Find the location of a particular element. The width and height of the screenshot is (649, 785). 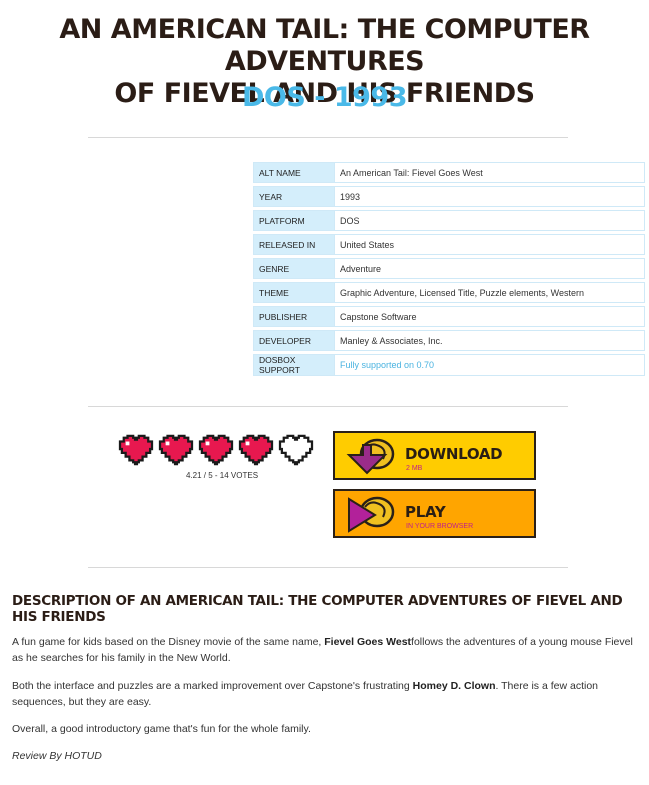

rating-votes: 4.21 / 5 - 14 VOTES is located at coordinates (222, 475).